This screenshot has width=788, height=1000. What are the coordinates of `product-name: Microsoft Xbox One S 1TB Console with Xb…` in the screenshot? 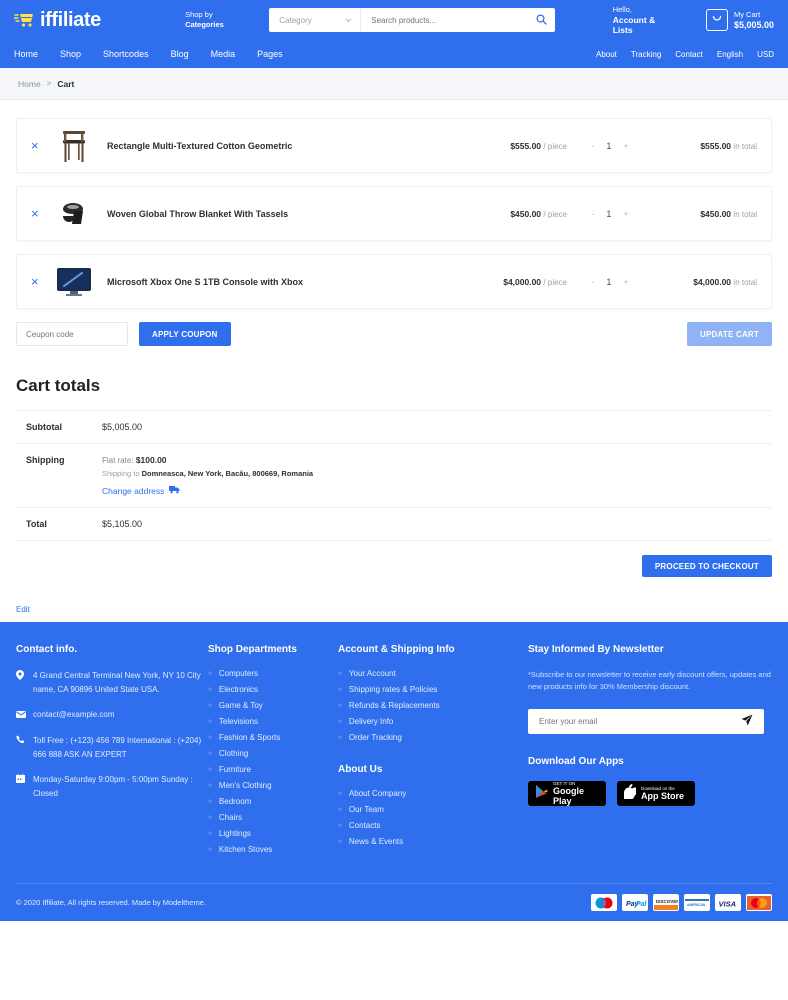 It's located at (282, 282).